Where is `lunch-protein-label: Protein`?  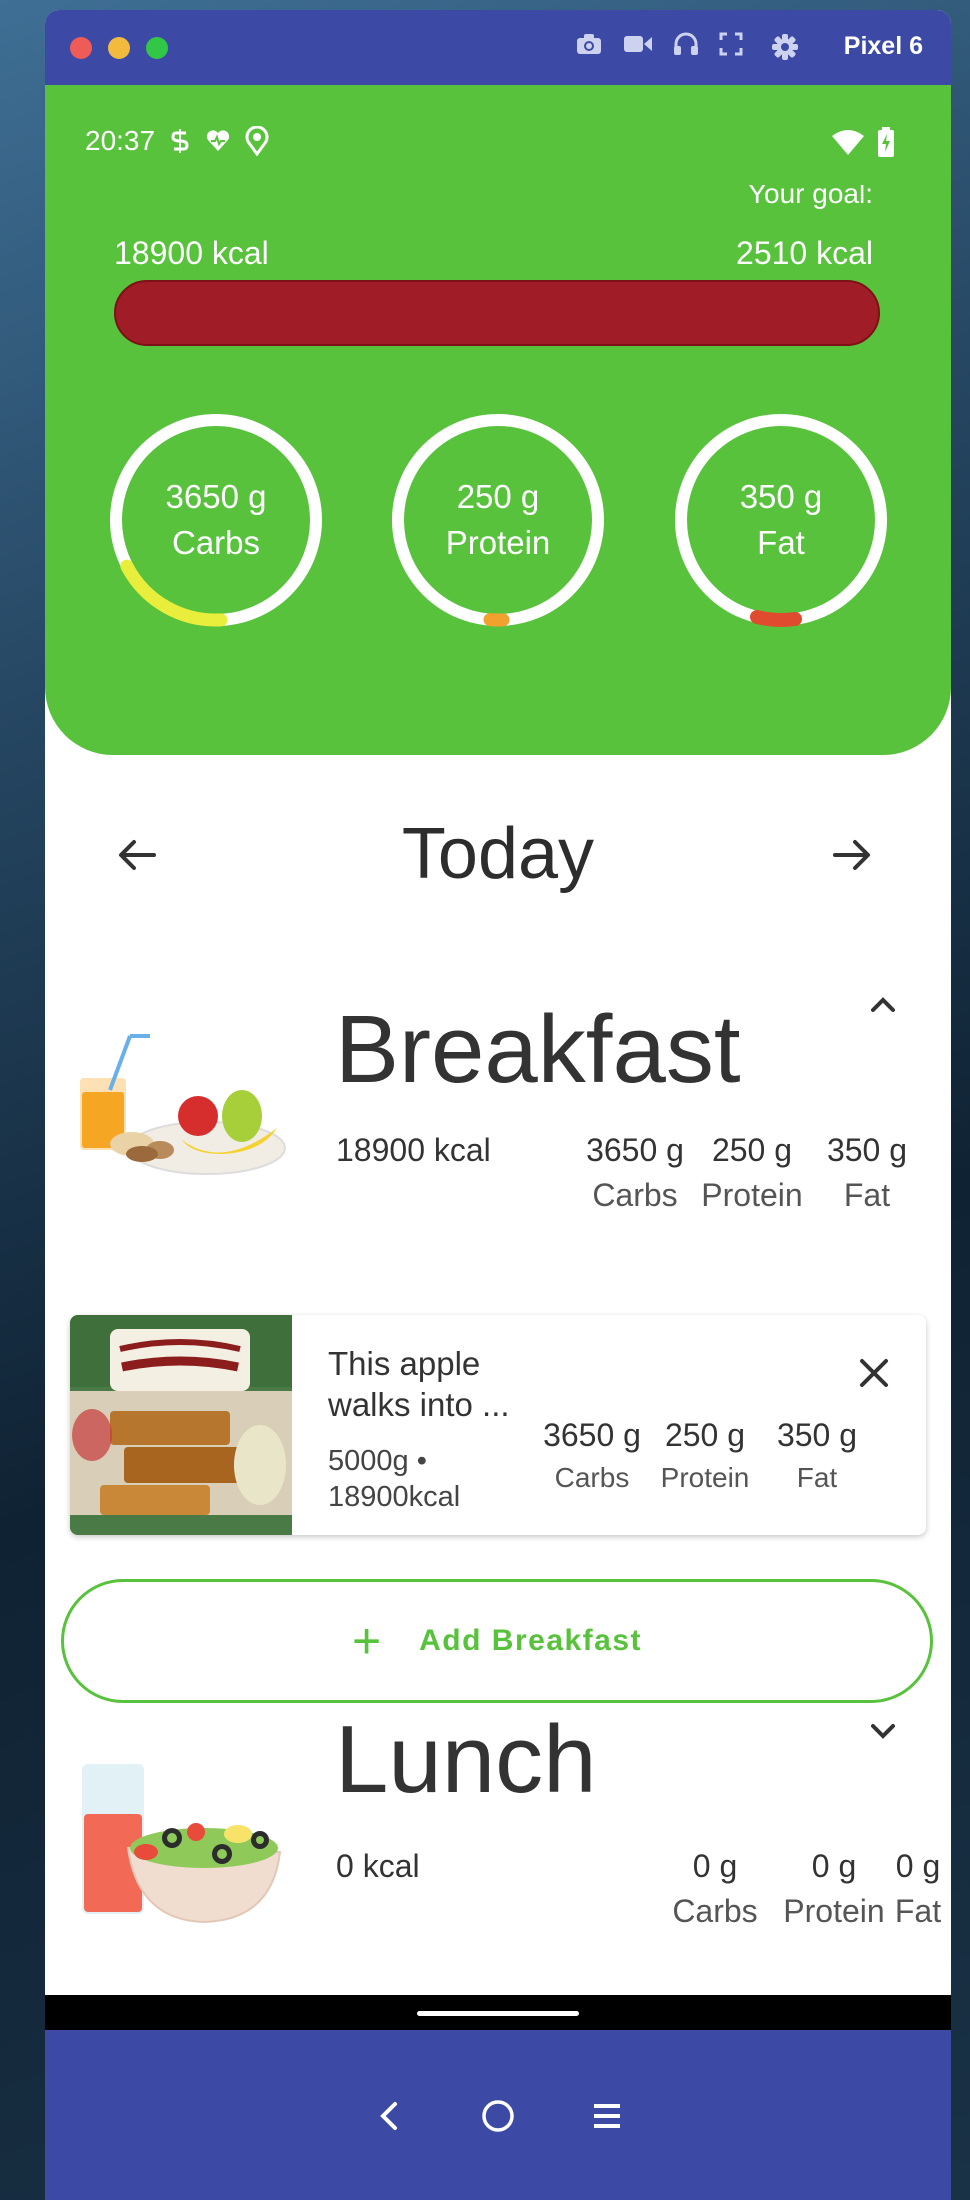 lunch-protein-label: Protein is located at coordinates (834, 1911).